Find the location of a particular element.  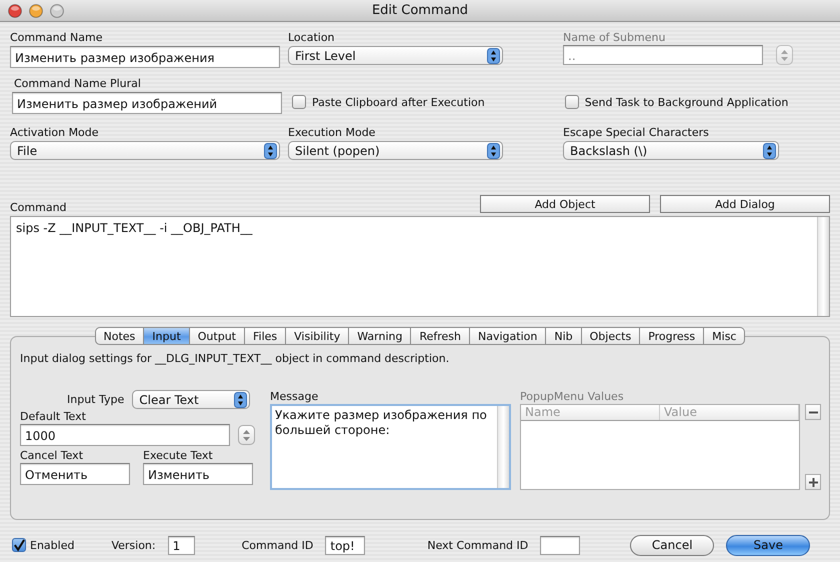

checkbox-label: Enabled is located at coordinates (52, 545).